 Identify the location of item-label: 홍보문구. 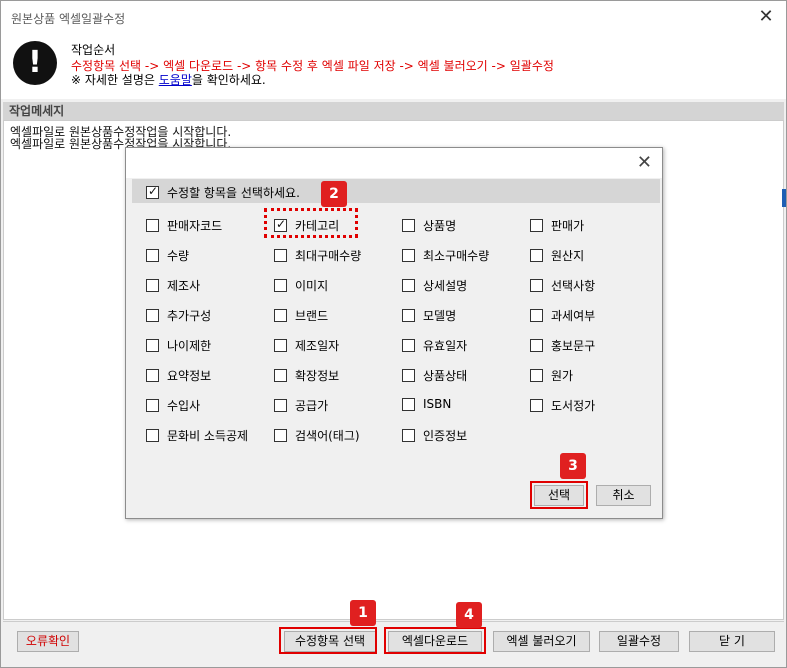
(573, 346).